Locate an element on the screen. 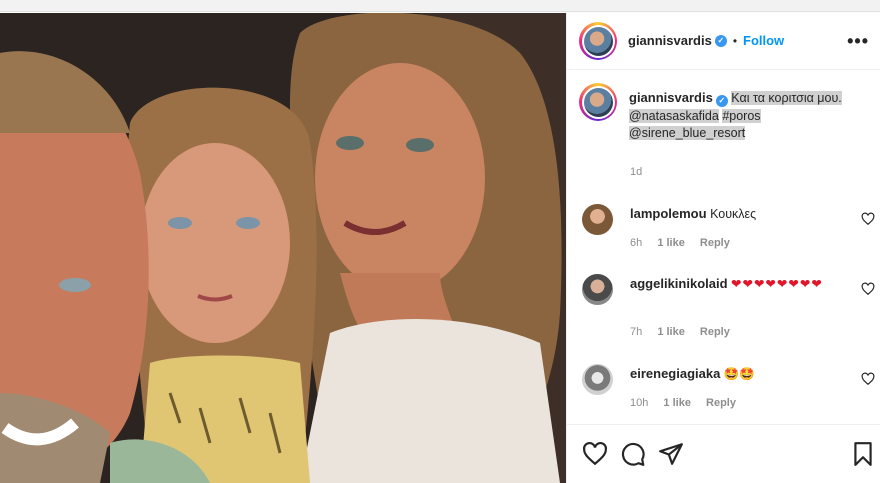 This screenshot has height=483, width=880. share-icon is located at coordinates (671, 454).